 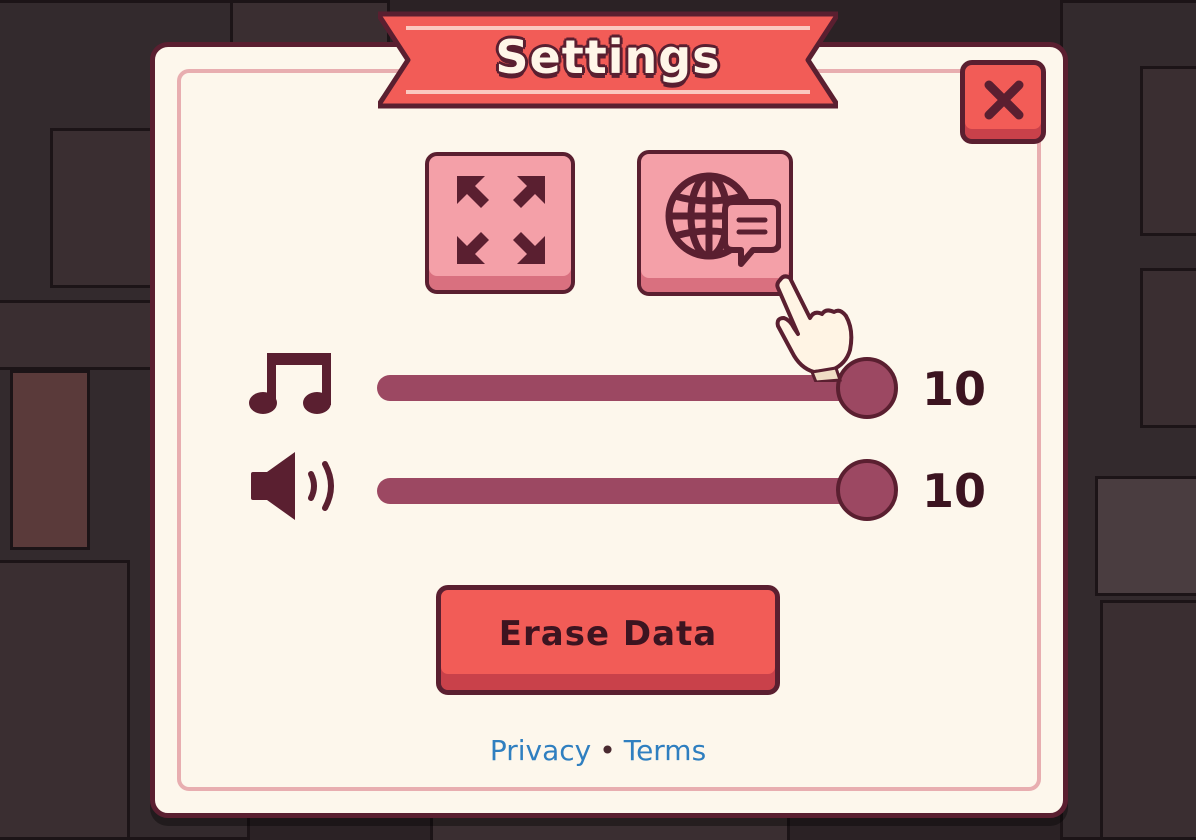 What do you see at coordinates (540, 750) in the screenshot?
I see `privacy-link: Privacy` at bounding box center [540, 750].